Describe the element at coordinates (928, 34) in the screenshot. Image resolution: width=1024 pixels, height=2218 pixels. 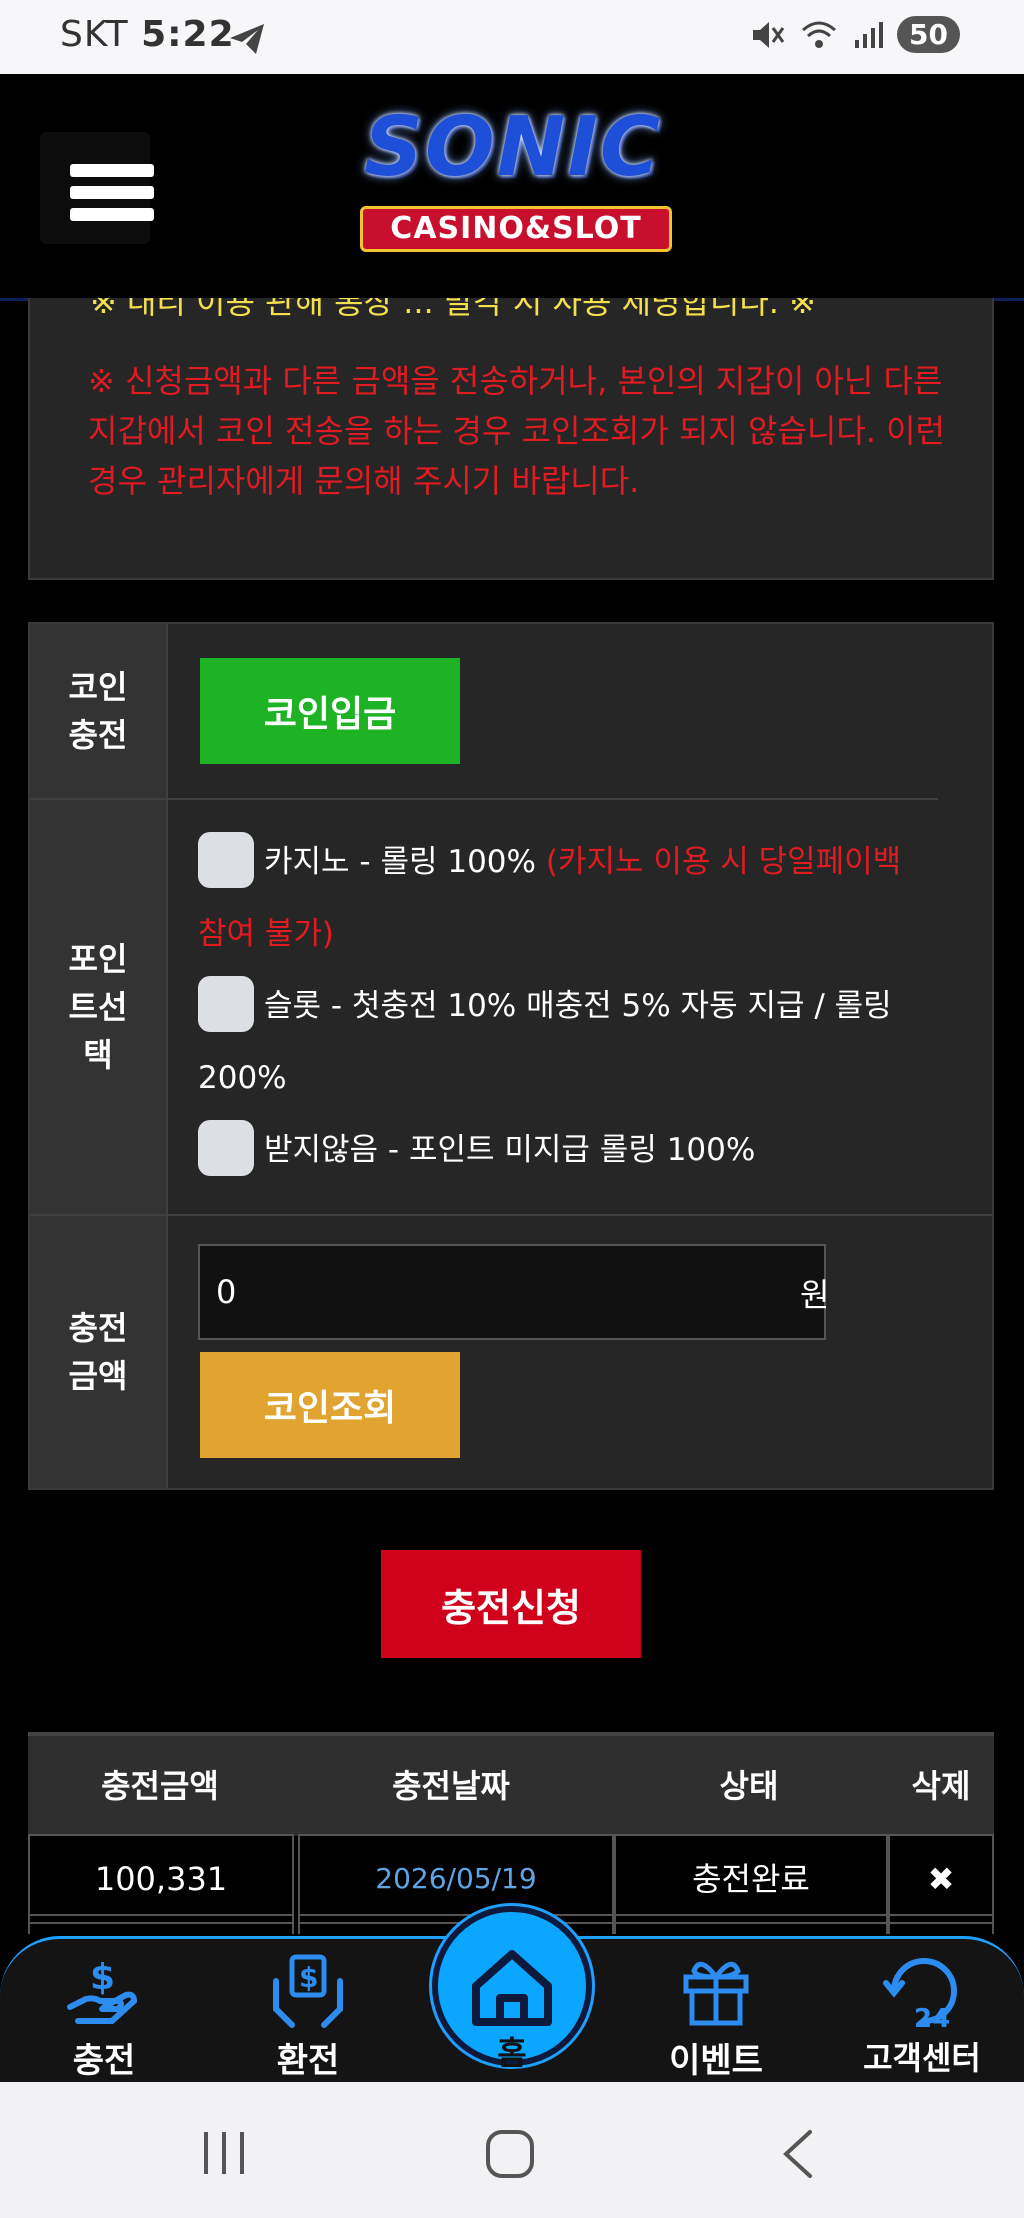
I see `battery-indicator: 50` at that location.